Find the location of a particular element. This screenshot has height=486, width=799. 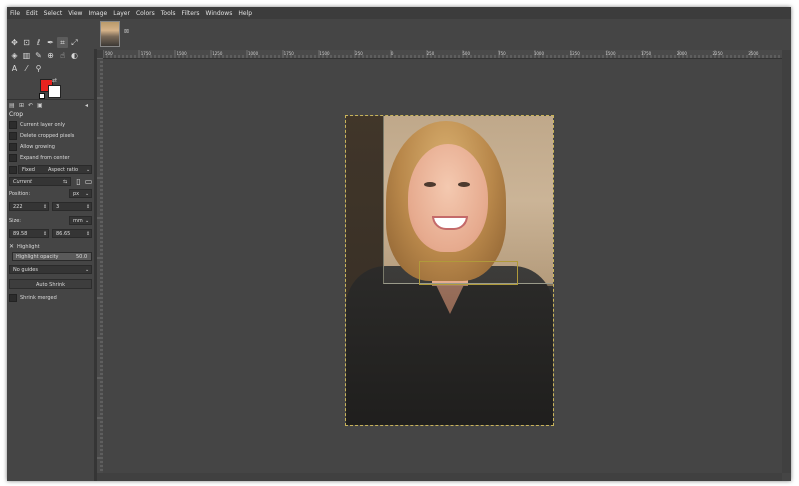

auto-shrink-button: Auto Shrink is located at coordinates (50, 284).